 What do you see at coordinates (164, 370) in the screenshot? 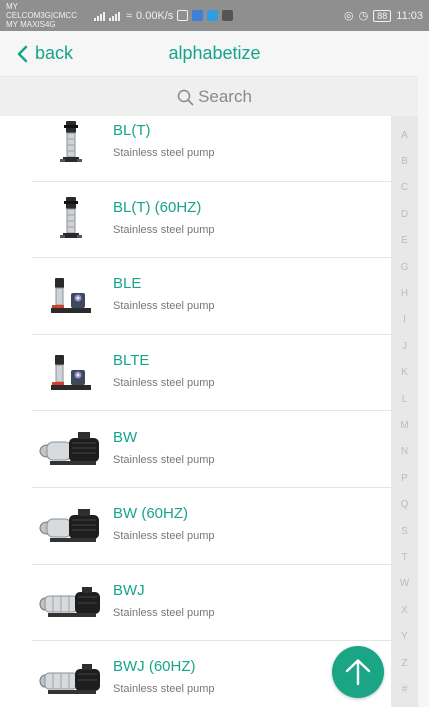
I see `product-text: BLTE Stainless steel pump` at bounding box center [164, 370].